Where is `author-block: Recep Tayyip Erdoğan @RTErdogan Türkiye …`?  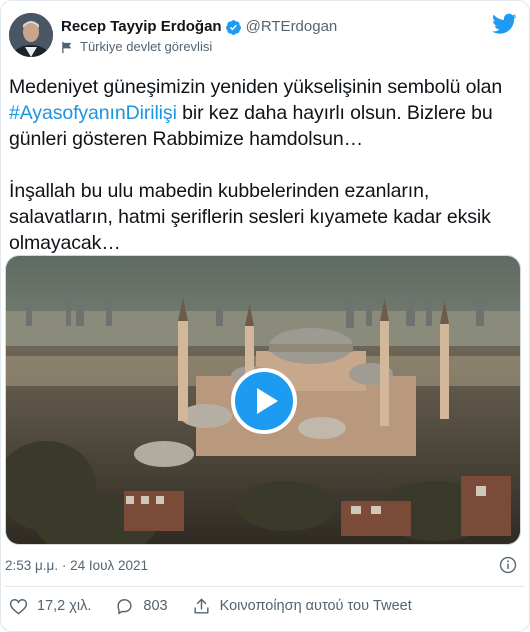
author-block: Recep Tayyip Erdoğan @RTErdogan Türkiye … is located at coordinates (199, 36).